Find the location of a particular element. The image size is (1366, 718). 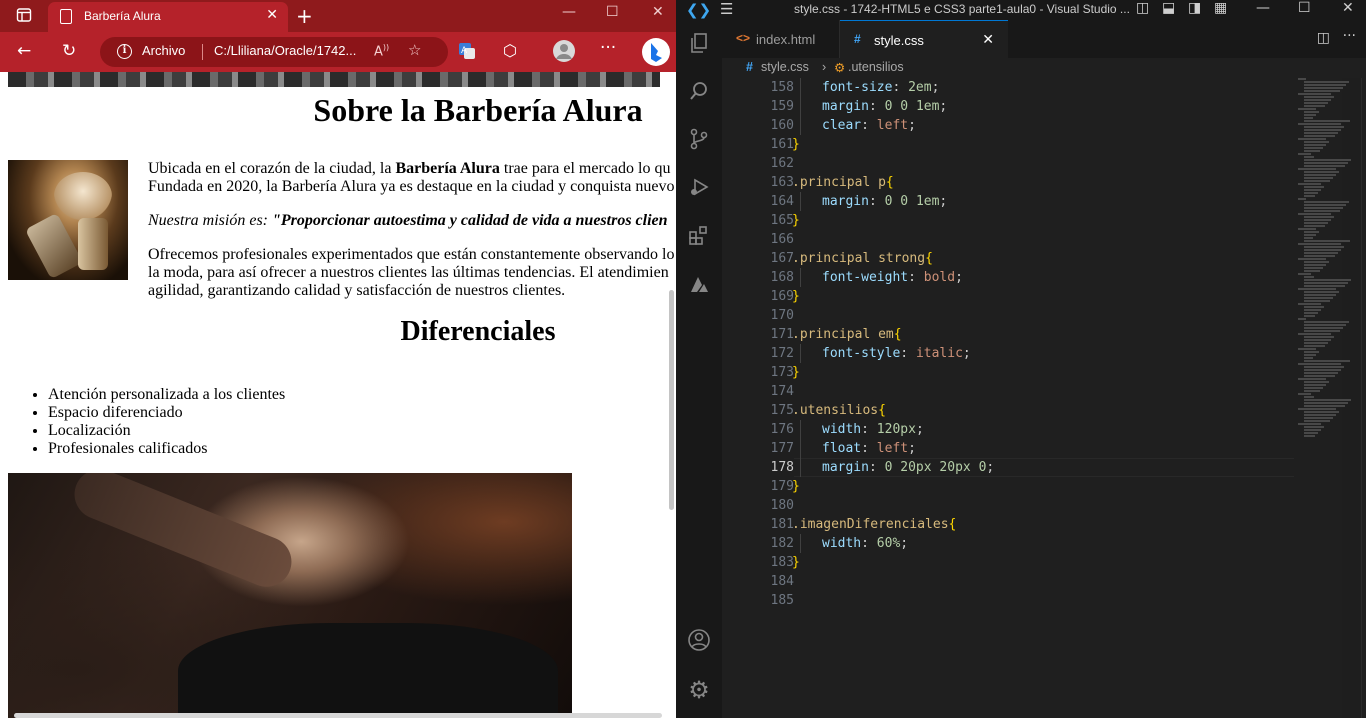

info-icon: i is located at coordinates (124, 51).